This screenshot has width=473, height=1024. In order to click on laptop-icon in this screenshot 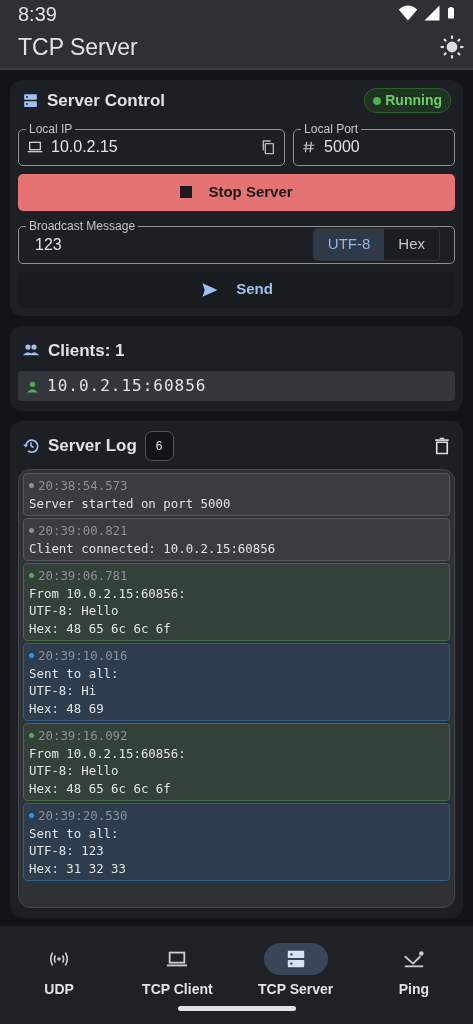, I will do `click(35, 147)`.